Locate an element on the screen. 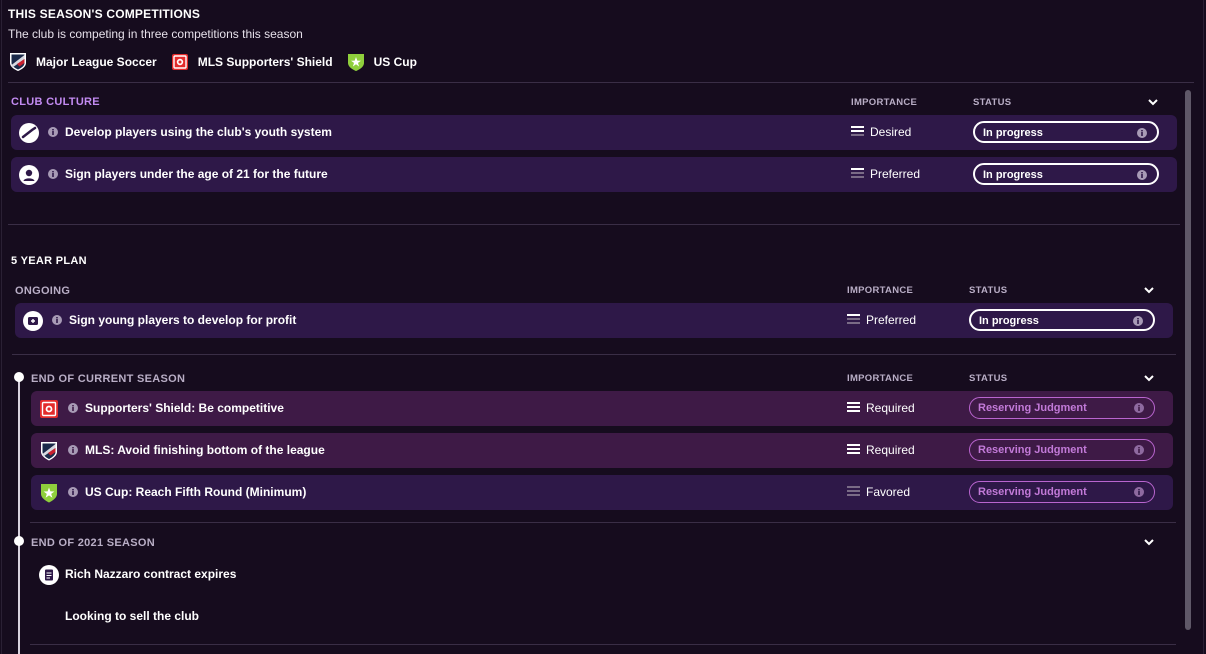  competition-name: MLS Supporters' Shield is located at coordinates (265, 62).